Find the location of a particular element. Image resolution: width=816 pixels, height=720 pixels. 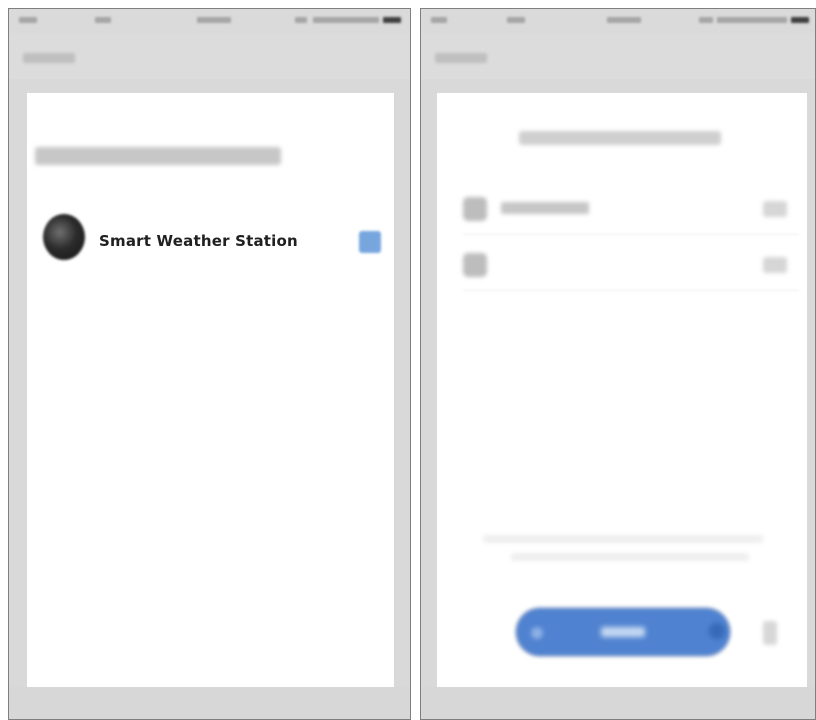

wifi-network-field is located at coordinates (631, 215).